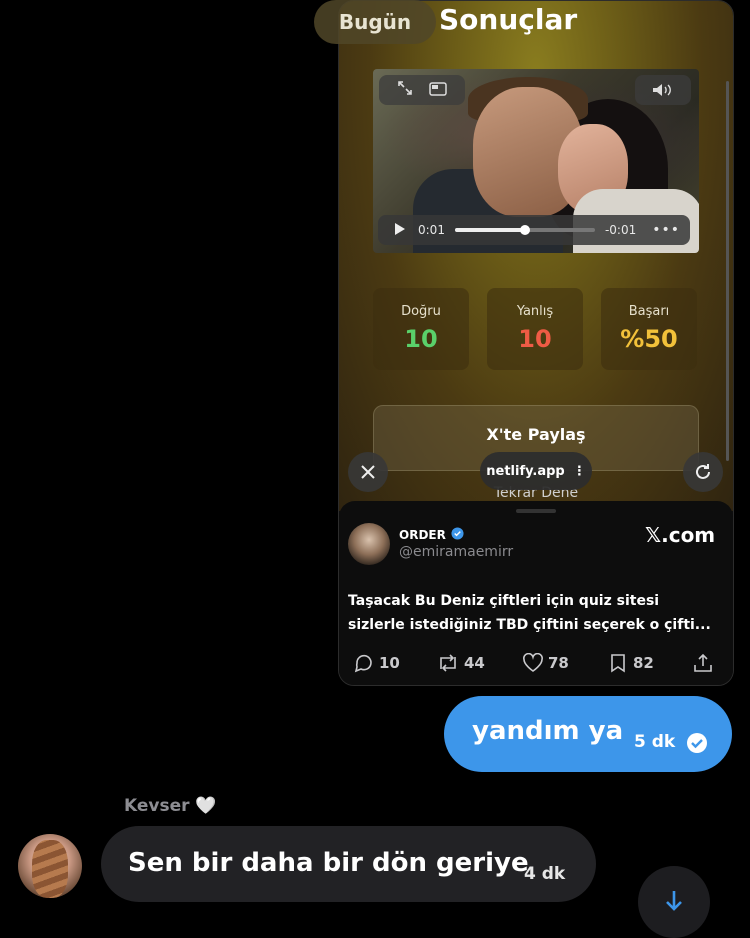  I want to click on sheet-handle, so click(536, 511).